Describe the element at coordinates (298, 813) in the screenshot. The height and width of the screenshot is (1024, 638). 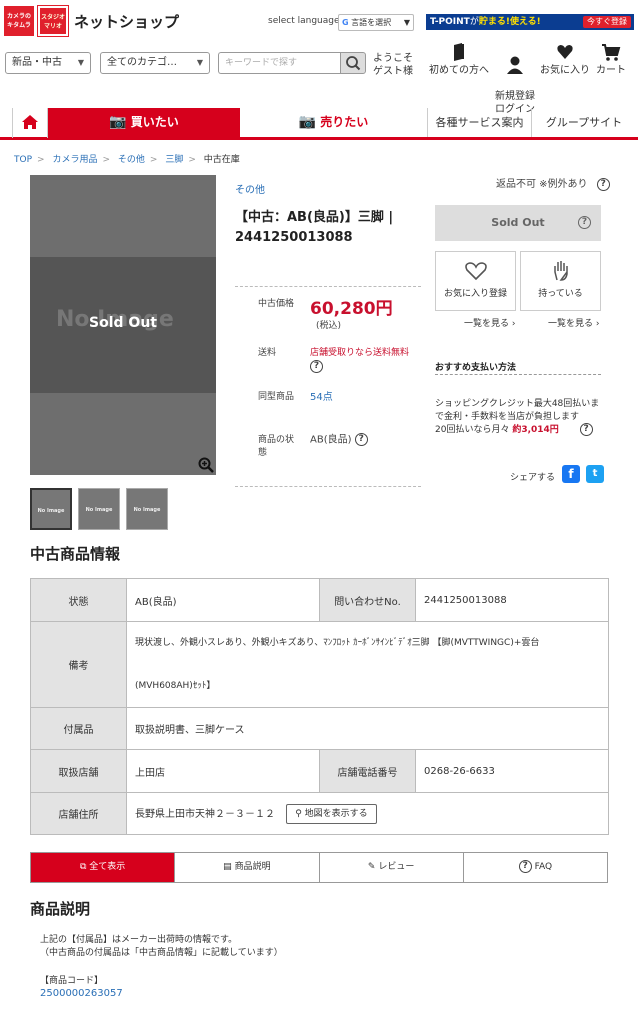
I see `map-pin-icon: ⚲` at that location.